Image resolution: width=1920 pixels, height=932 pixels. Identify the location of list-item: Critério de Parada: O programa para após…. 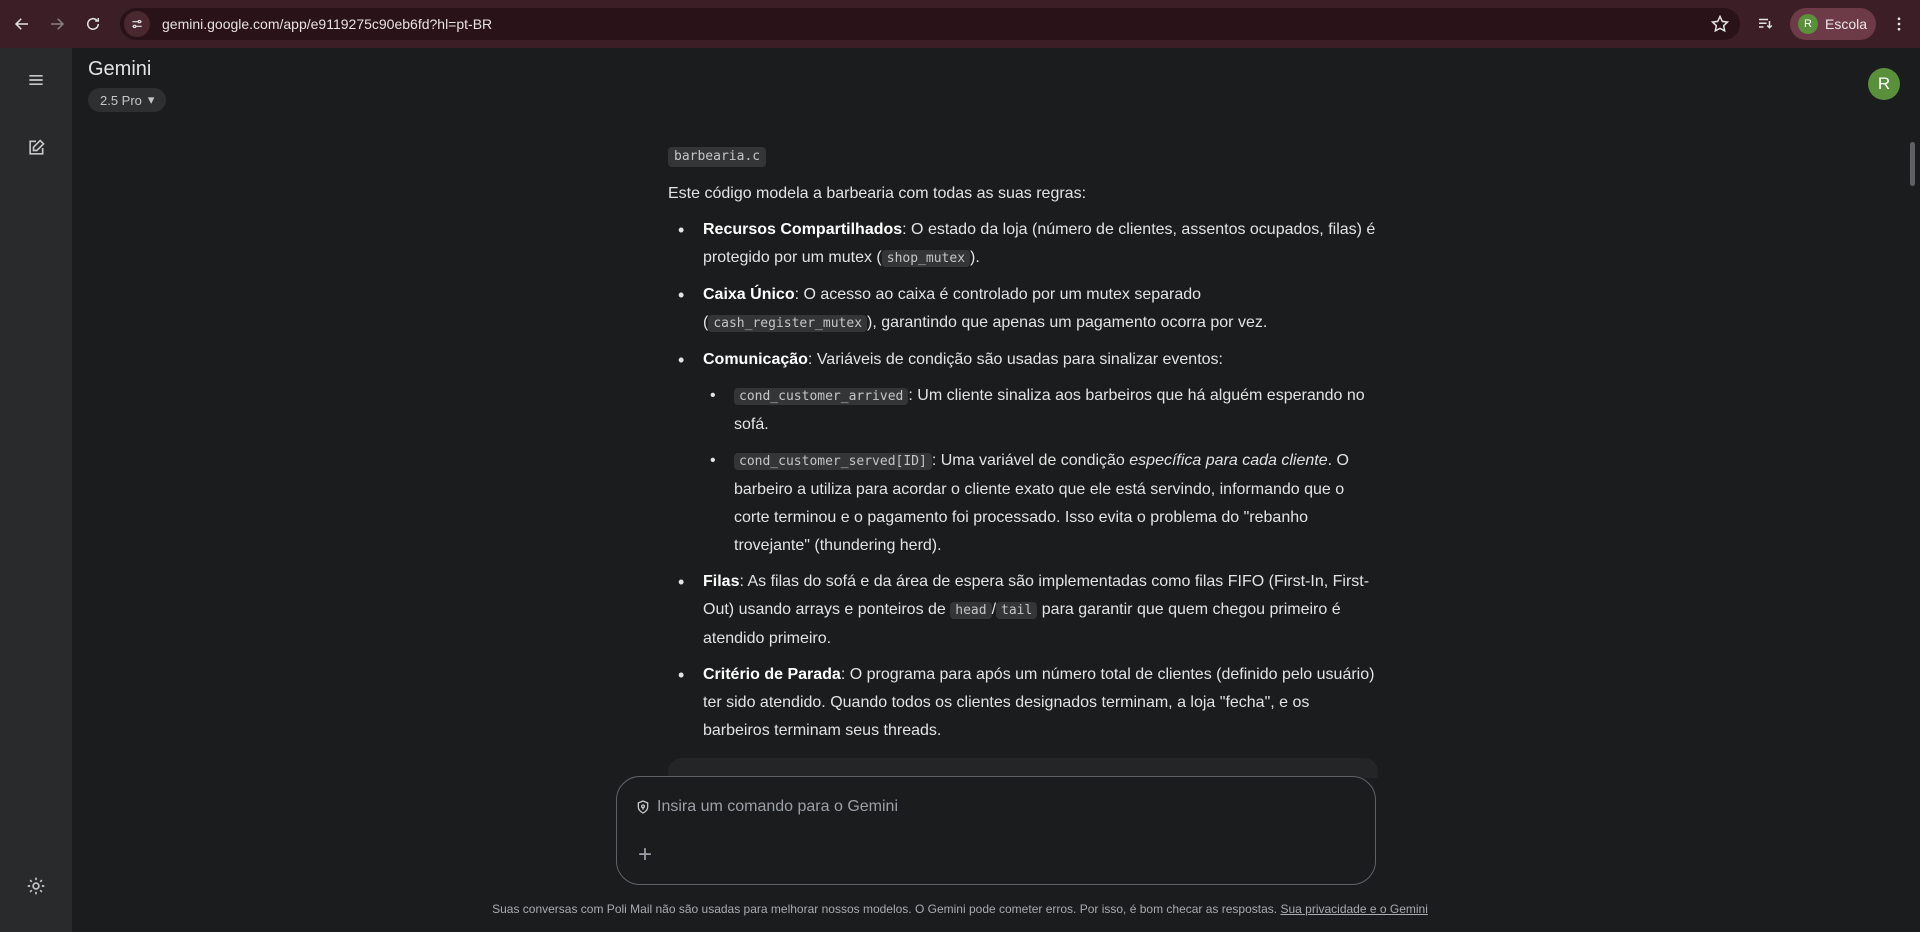
(1023, 703).